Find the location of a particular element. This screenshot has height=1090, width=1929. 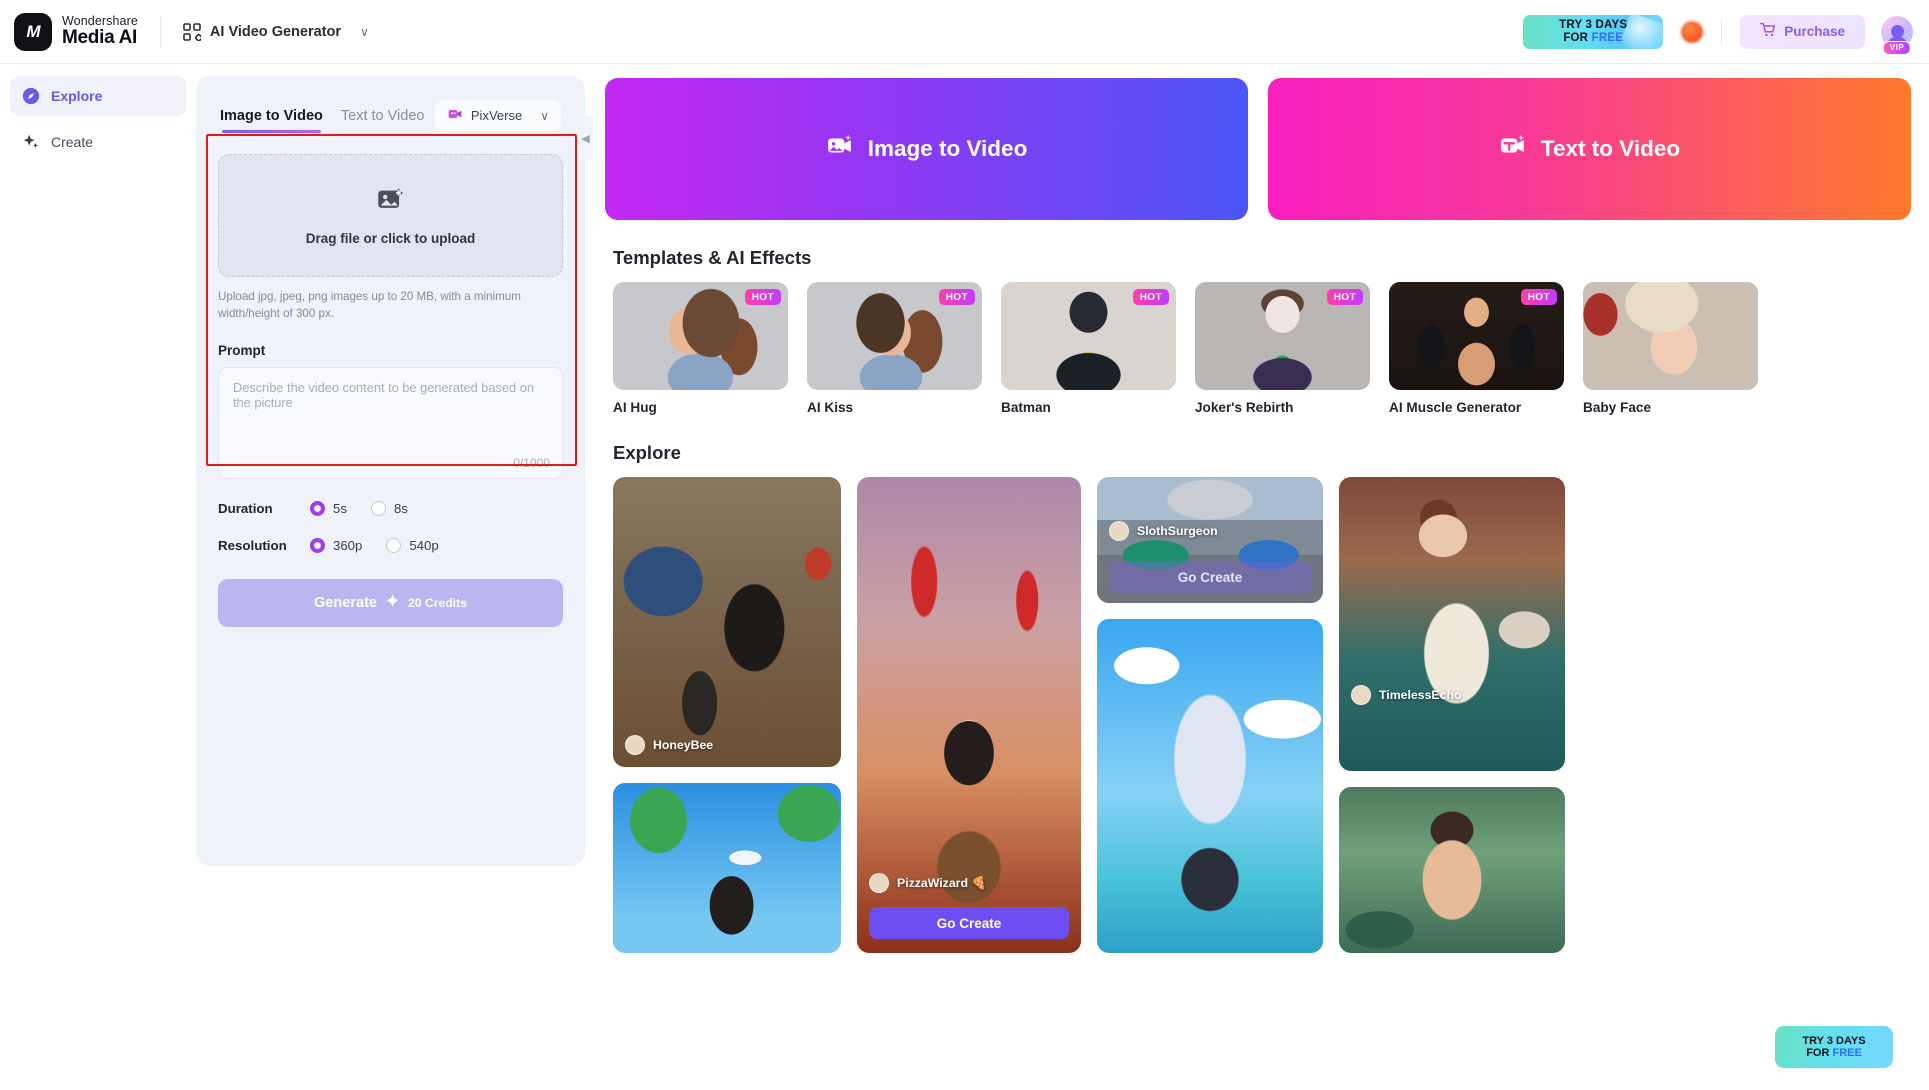

sidebar-item-create: Create is located at coordinates (98, 142).